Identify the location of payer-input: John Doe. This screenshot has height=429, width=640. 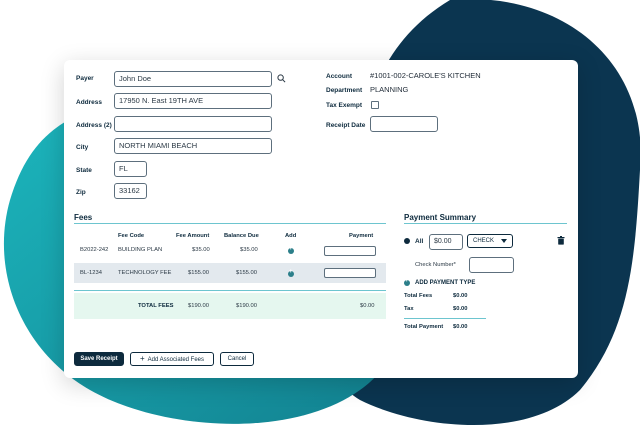
(193, 79).